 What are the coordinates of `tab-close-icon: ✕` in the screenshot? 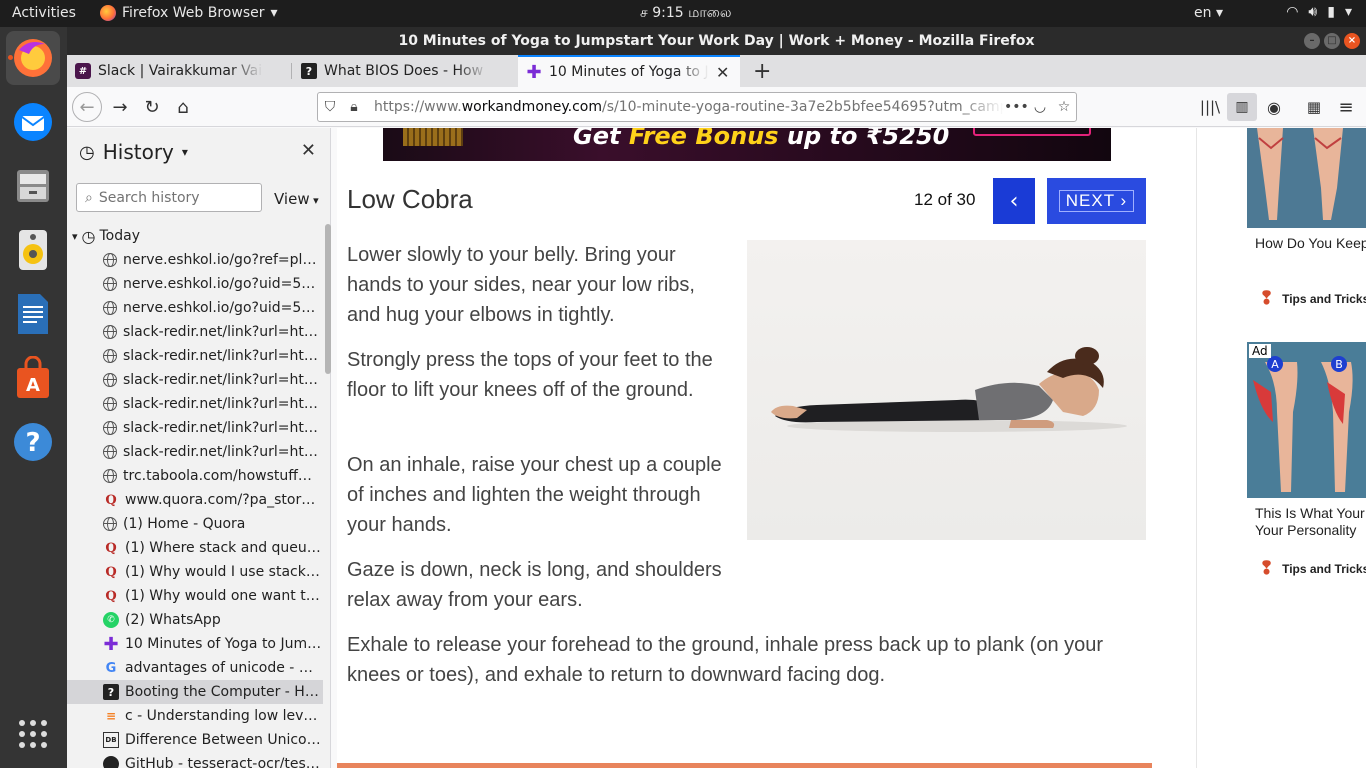 It's located at (722, 72).